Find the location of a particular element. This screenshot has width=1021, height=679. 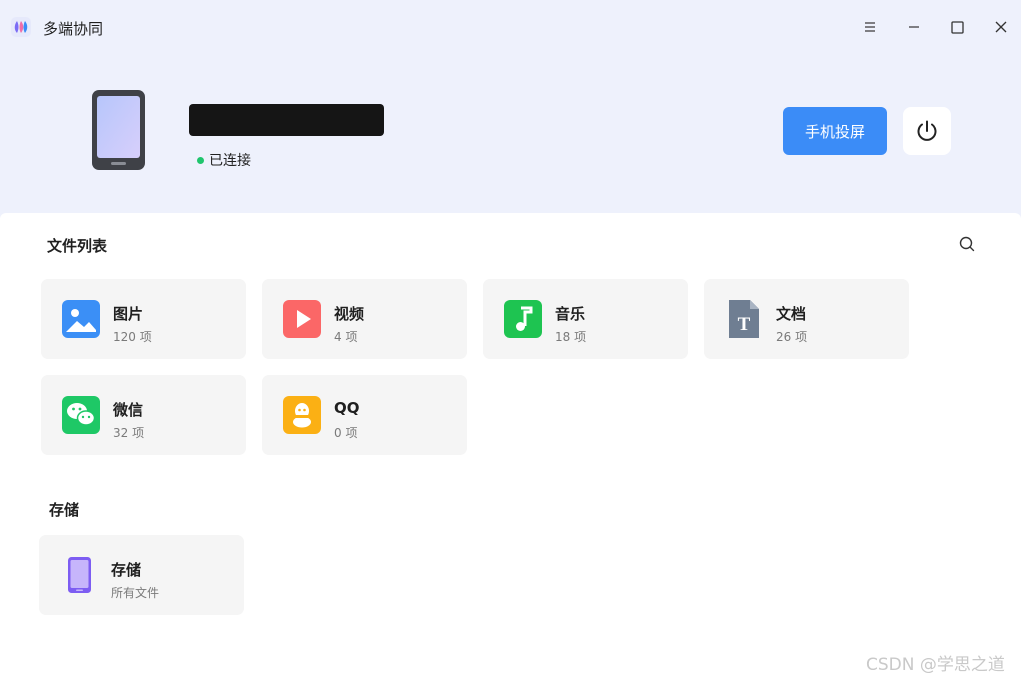

watermark: CSDN @学思之道 is located at coordinates (935, 665).